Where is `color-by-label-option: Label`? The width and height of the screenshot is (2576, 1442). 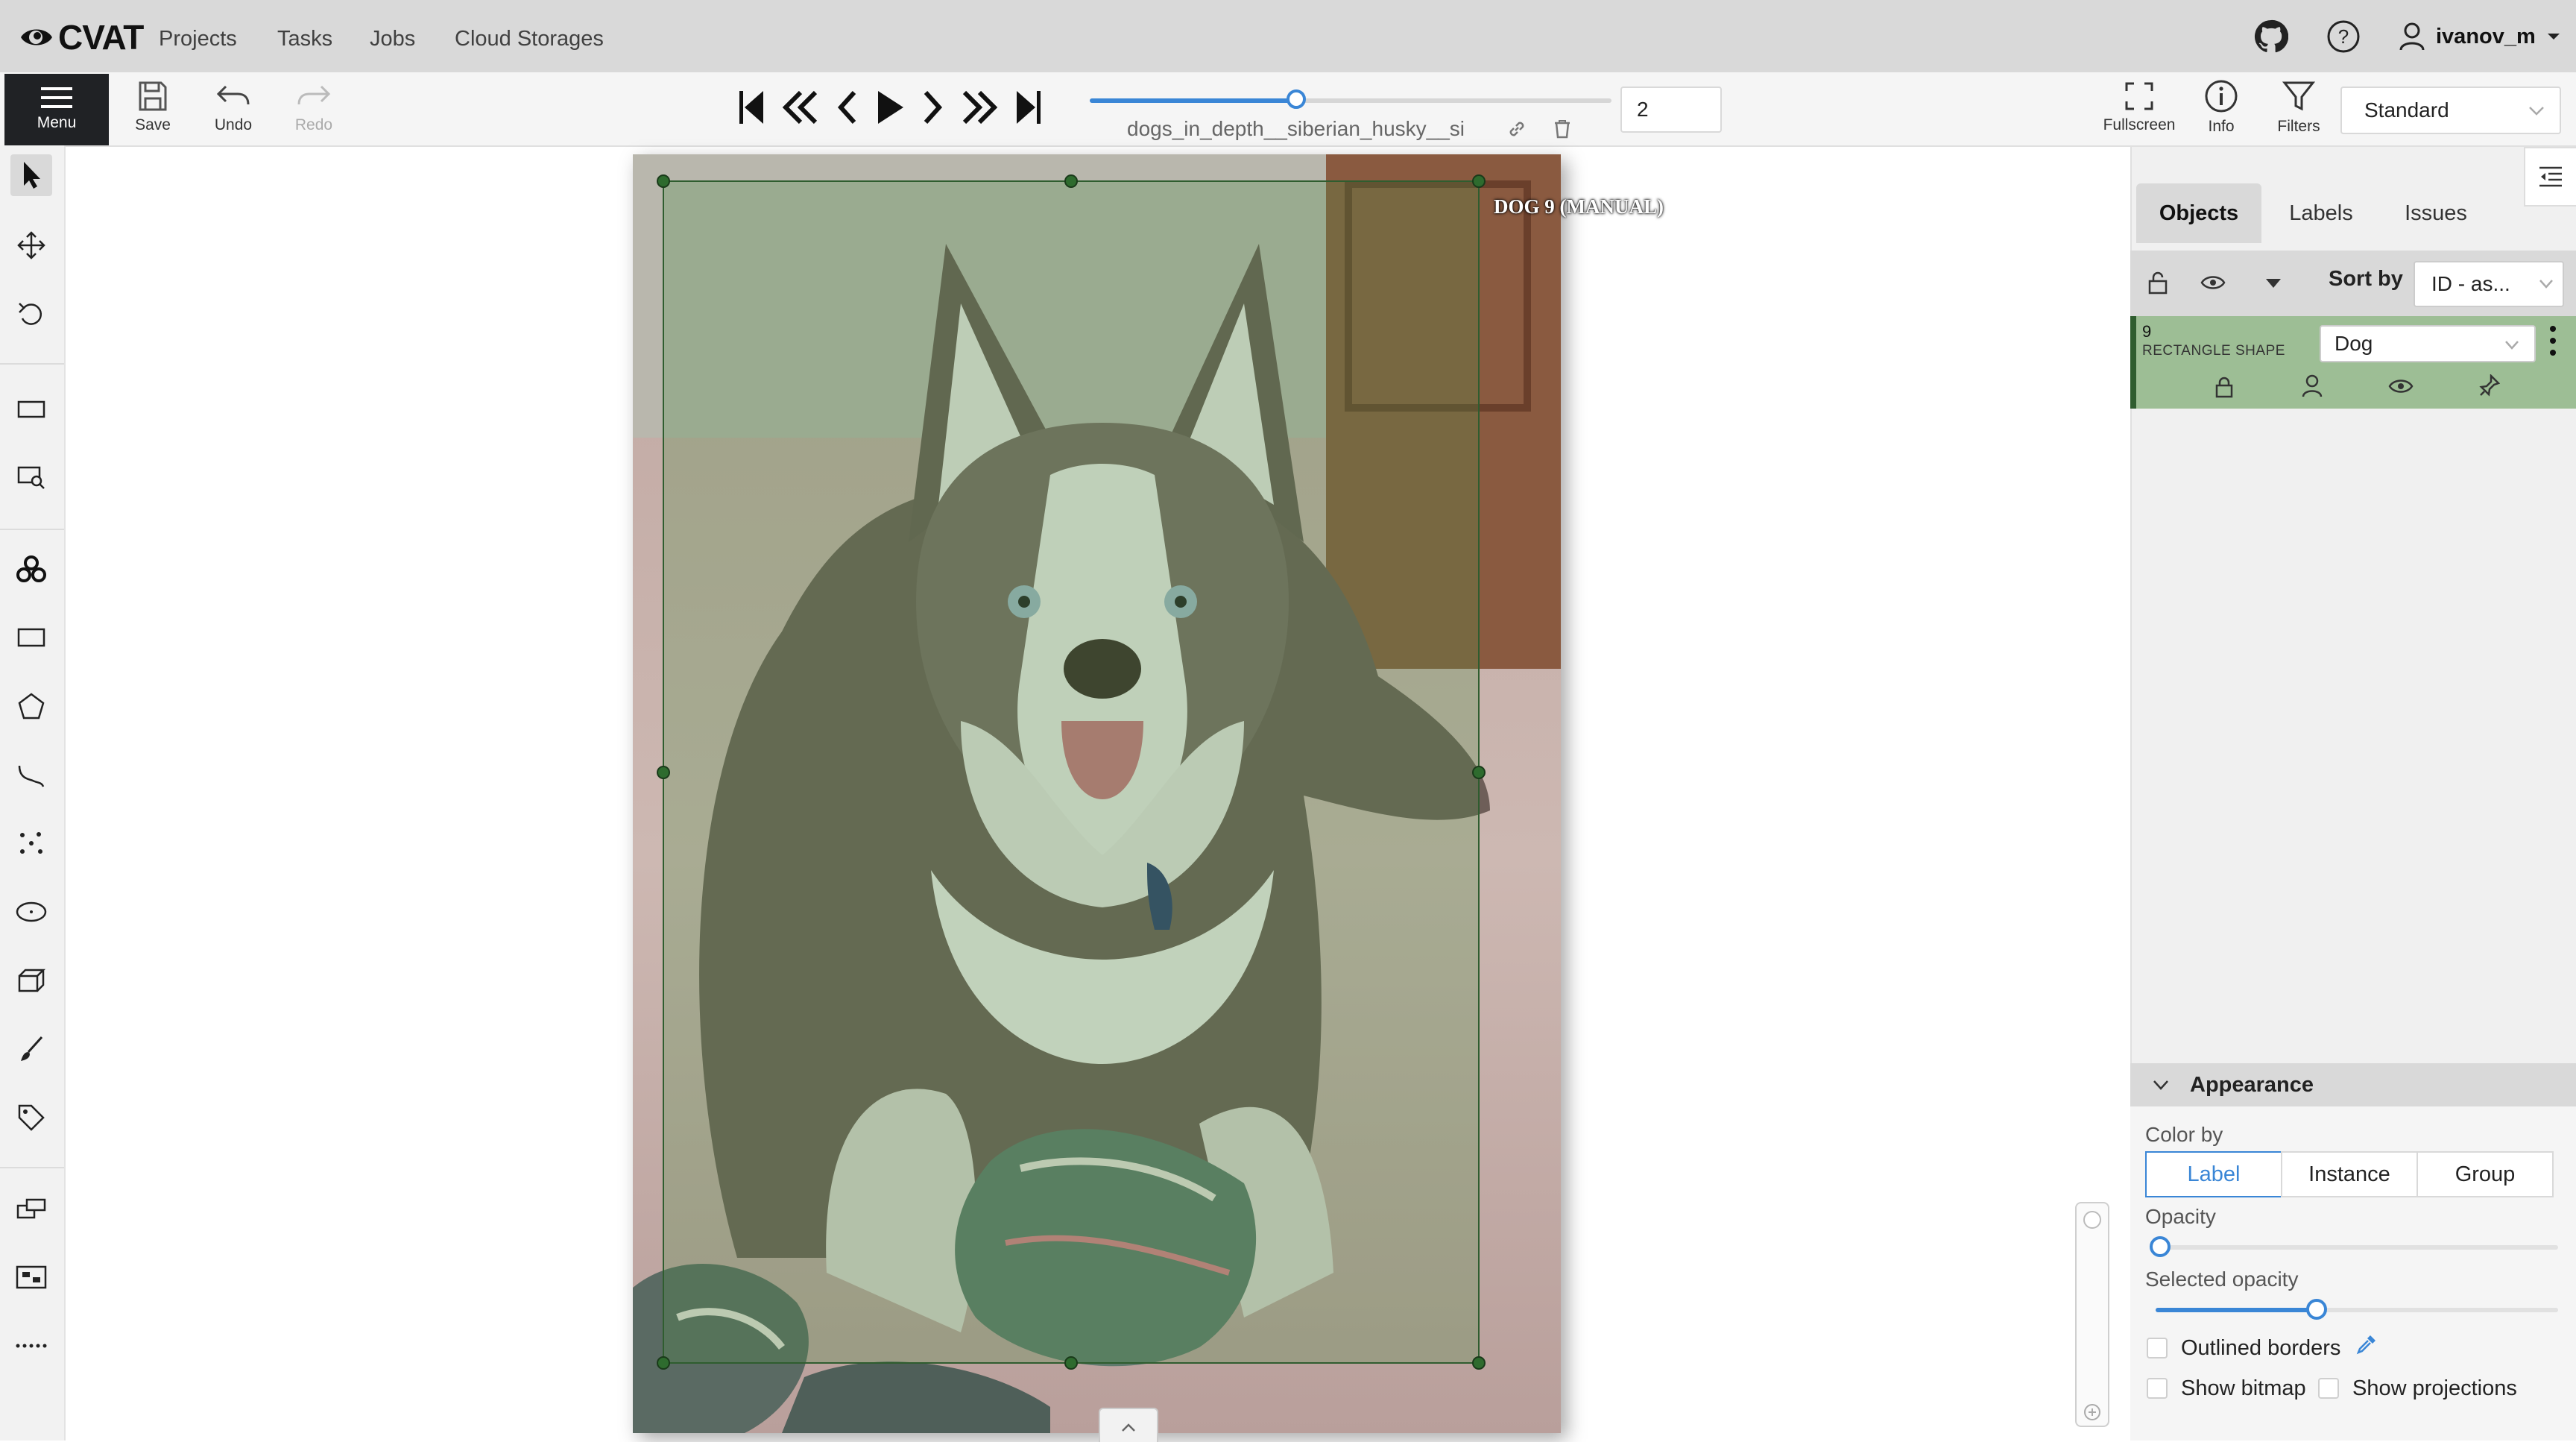
color-by-label-option: Label is located at coordinates (2214, 1174).